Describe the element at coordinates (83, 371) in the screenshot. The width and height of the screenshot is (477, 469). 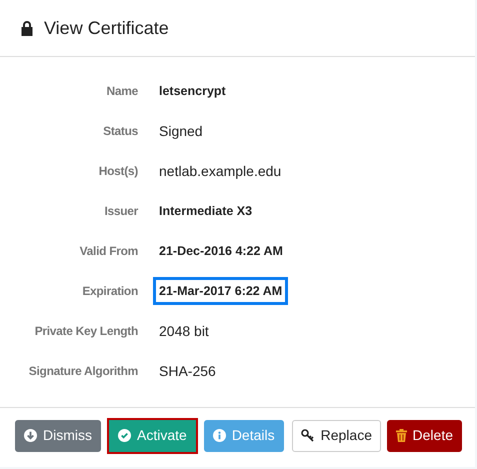
I see `field-label: Signature Algorithm` at that location.